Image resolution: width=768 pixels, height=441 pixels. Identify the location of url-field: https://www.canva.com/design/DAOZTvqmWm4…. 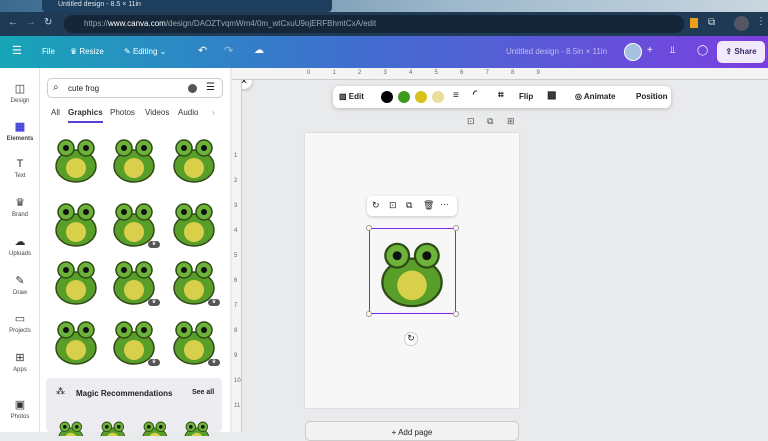
(374, 24).